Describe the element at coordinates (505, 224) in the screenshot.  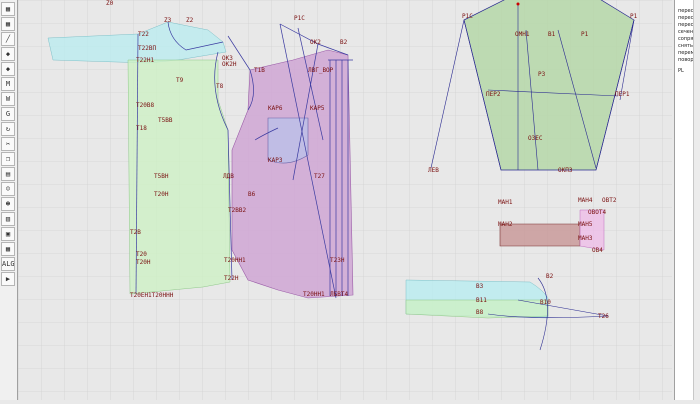
I see `label-man2: МАН2` at that location.